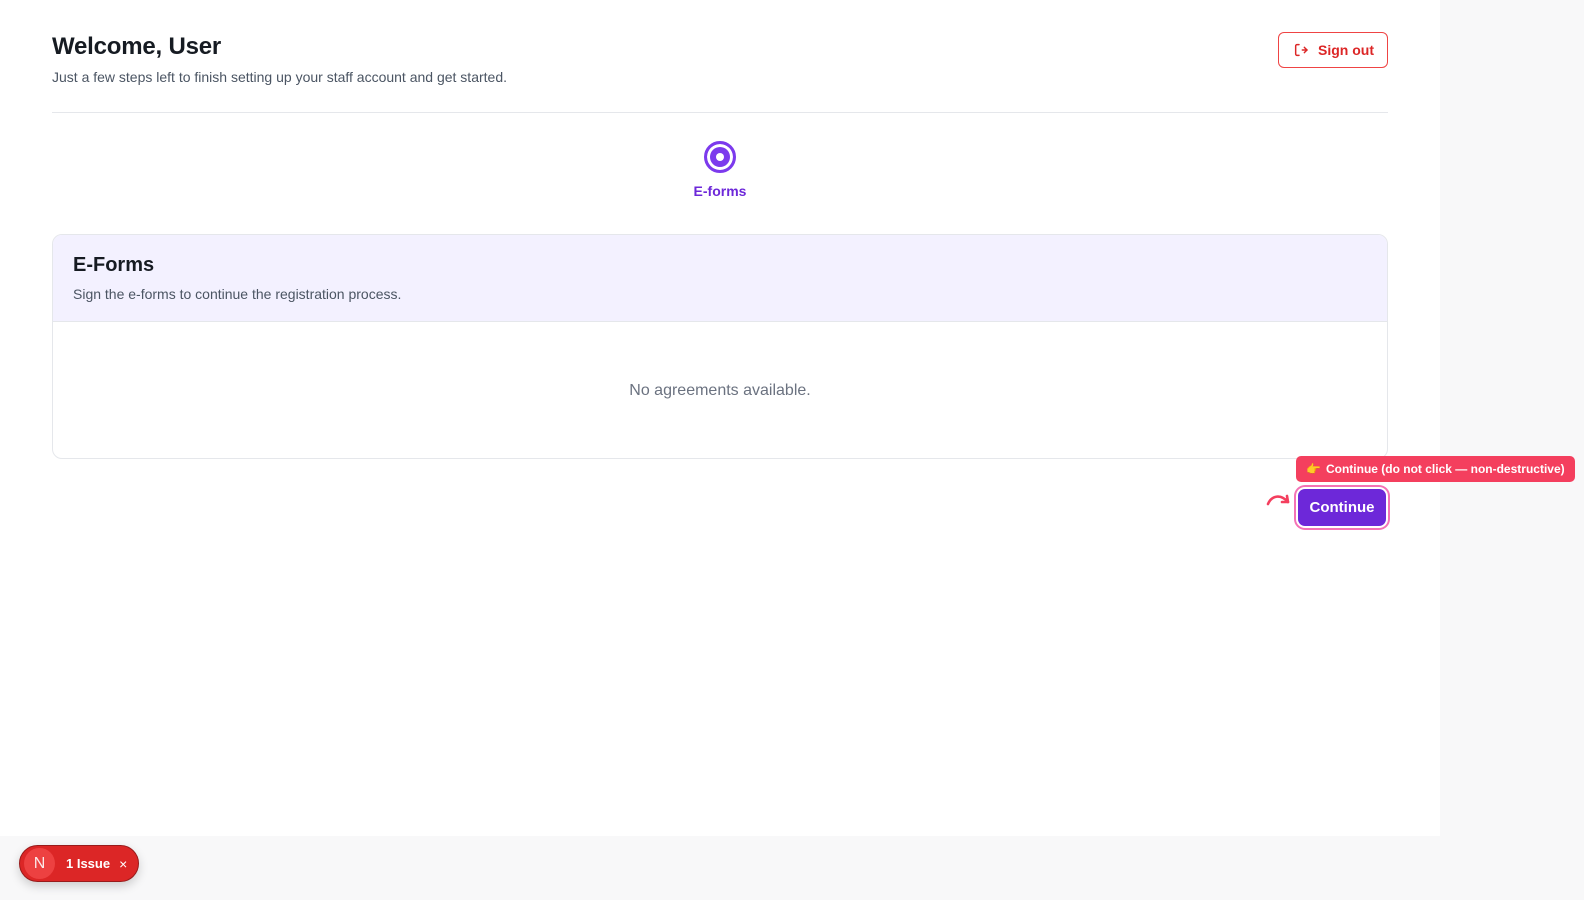 The image size is (1584, 900). I want to click on step-label: E-forms, so click(720, 191).